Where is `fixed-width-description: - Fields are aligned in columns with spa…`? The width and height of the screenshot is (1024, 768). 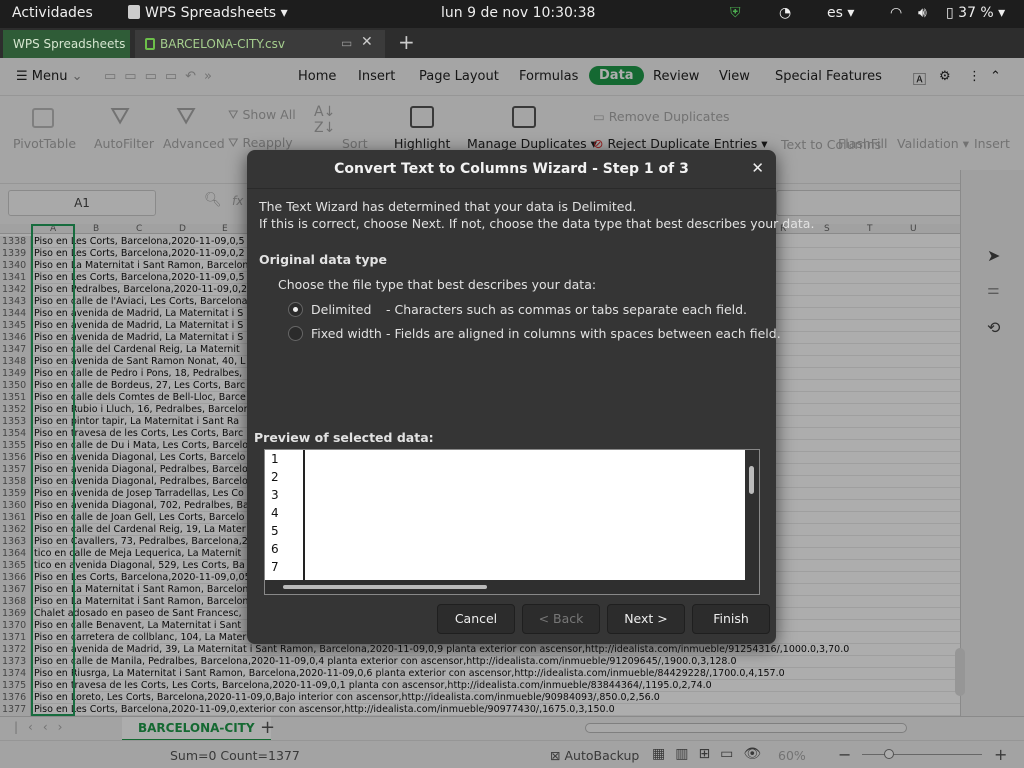 fixed-width-description: - Fields are aligned in columns with spa… is located at coordinates (583, 333).